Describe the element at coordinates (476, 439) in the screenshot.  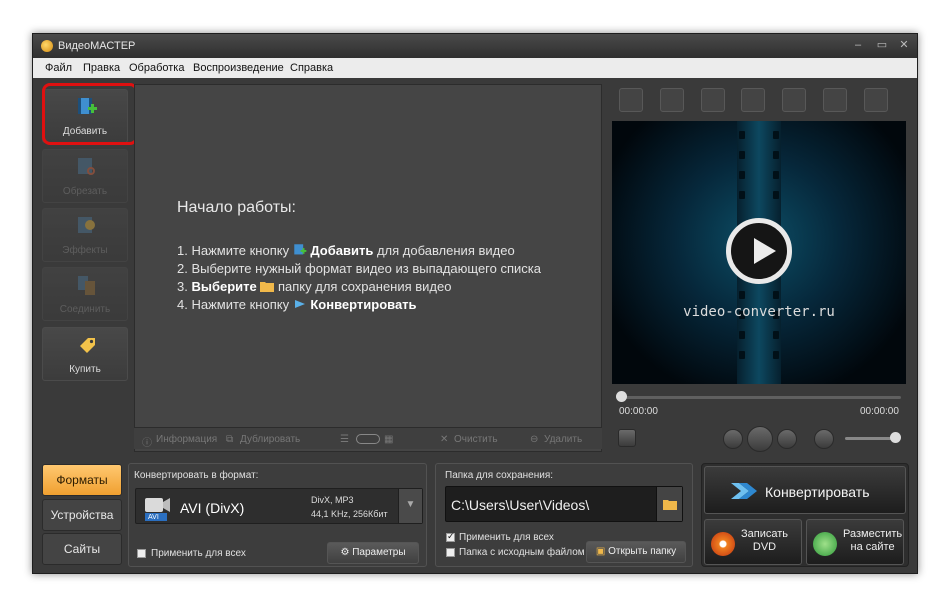
I see `clear-button: Очистить` at that location.